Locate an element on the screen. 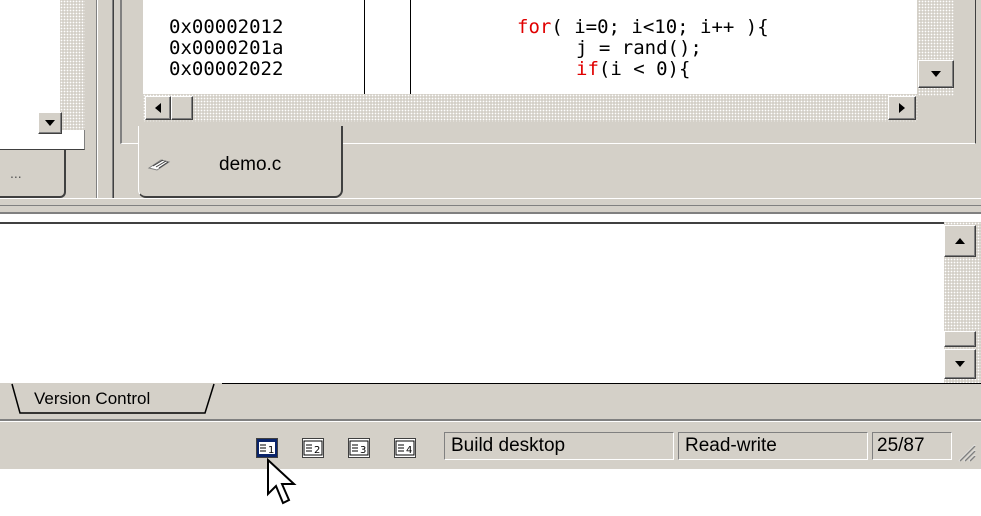 This screenshot has width=981, height=516. editor-scroll-left-button is located at coordinates (158, 108).